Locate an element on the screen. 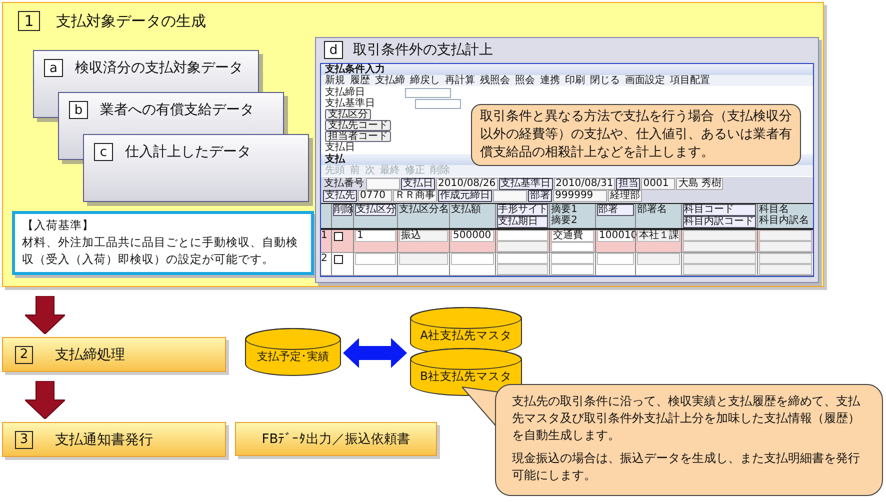  database-cylinder: B社支払先マスタ is located at coordinates (466, 372).